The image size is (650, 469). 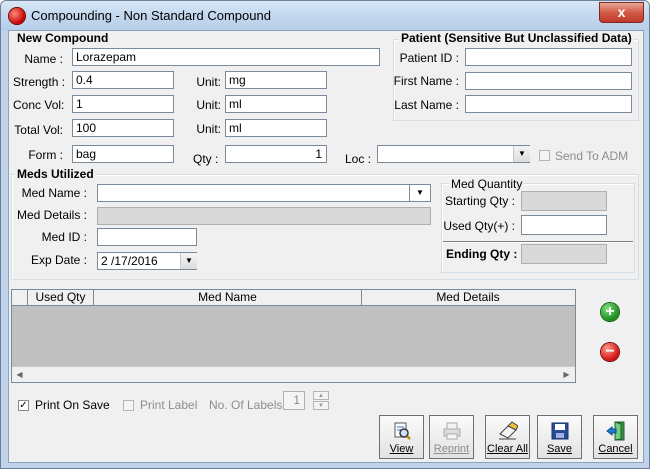 What do you see at coordinates (276, 80) in the screenshot?
I see `strength-unit-field: mg` at bounding box center [276, 80].